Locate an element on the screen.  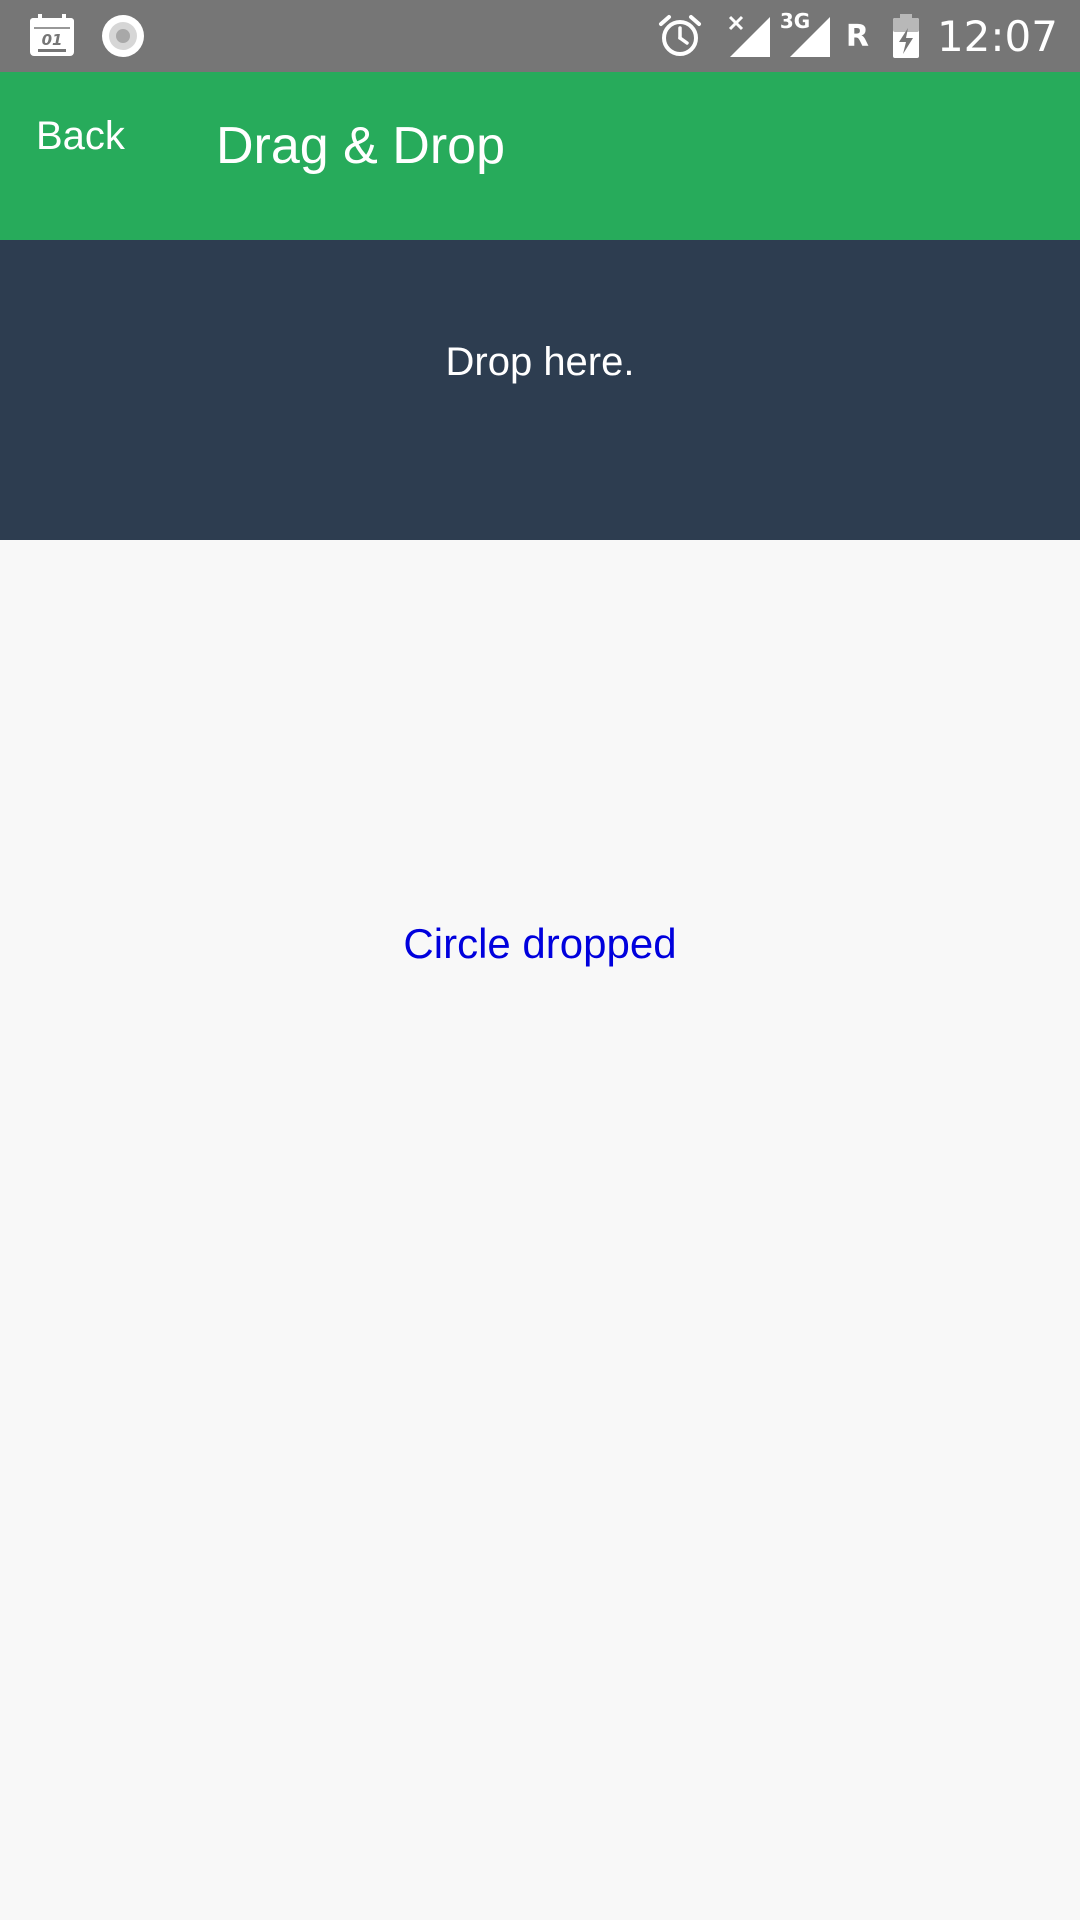
roaming-indicator: R is located at coordinates (857, 36).